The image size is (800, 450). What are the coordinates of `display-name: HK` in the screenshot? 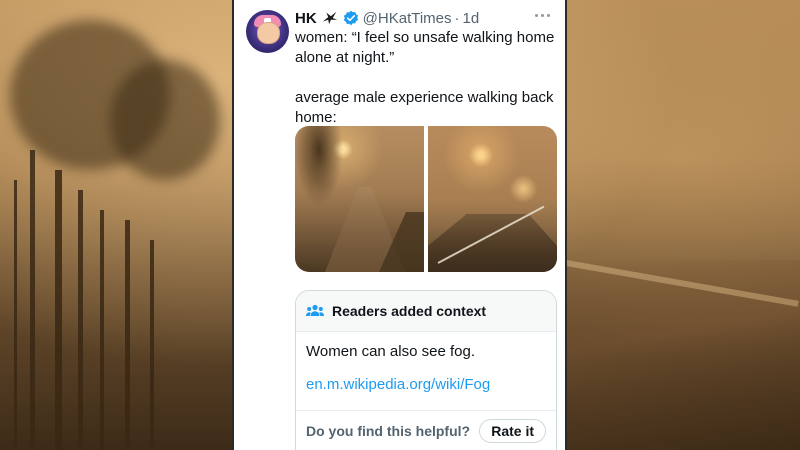 It's located at (306, 18).